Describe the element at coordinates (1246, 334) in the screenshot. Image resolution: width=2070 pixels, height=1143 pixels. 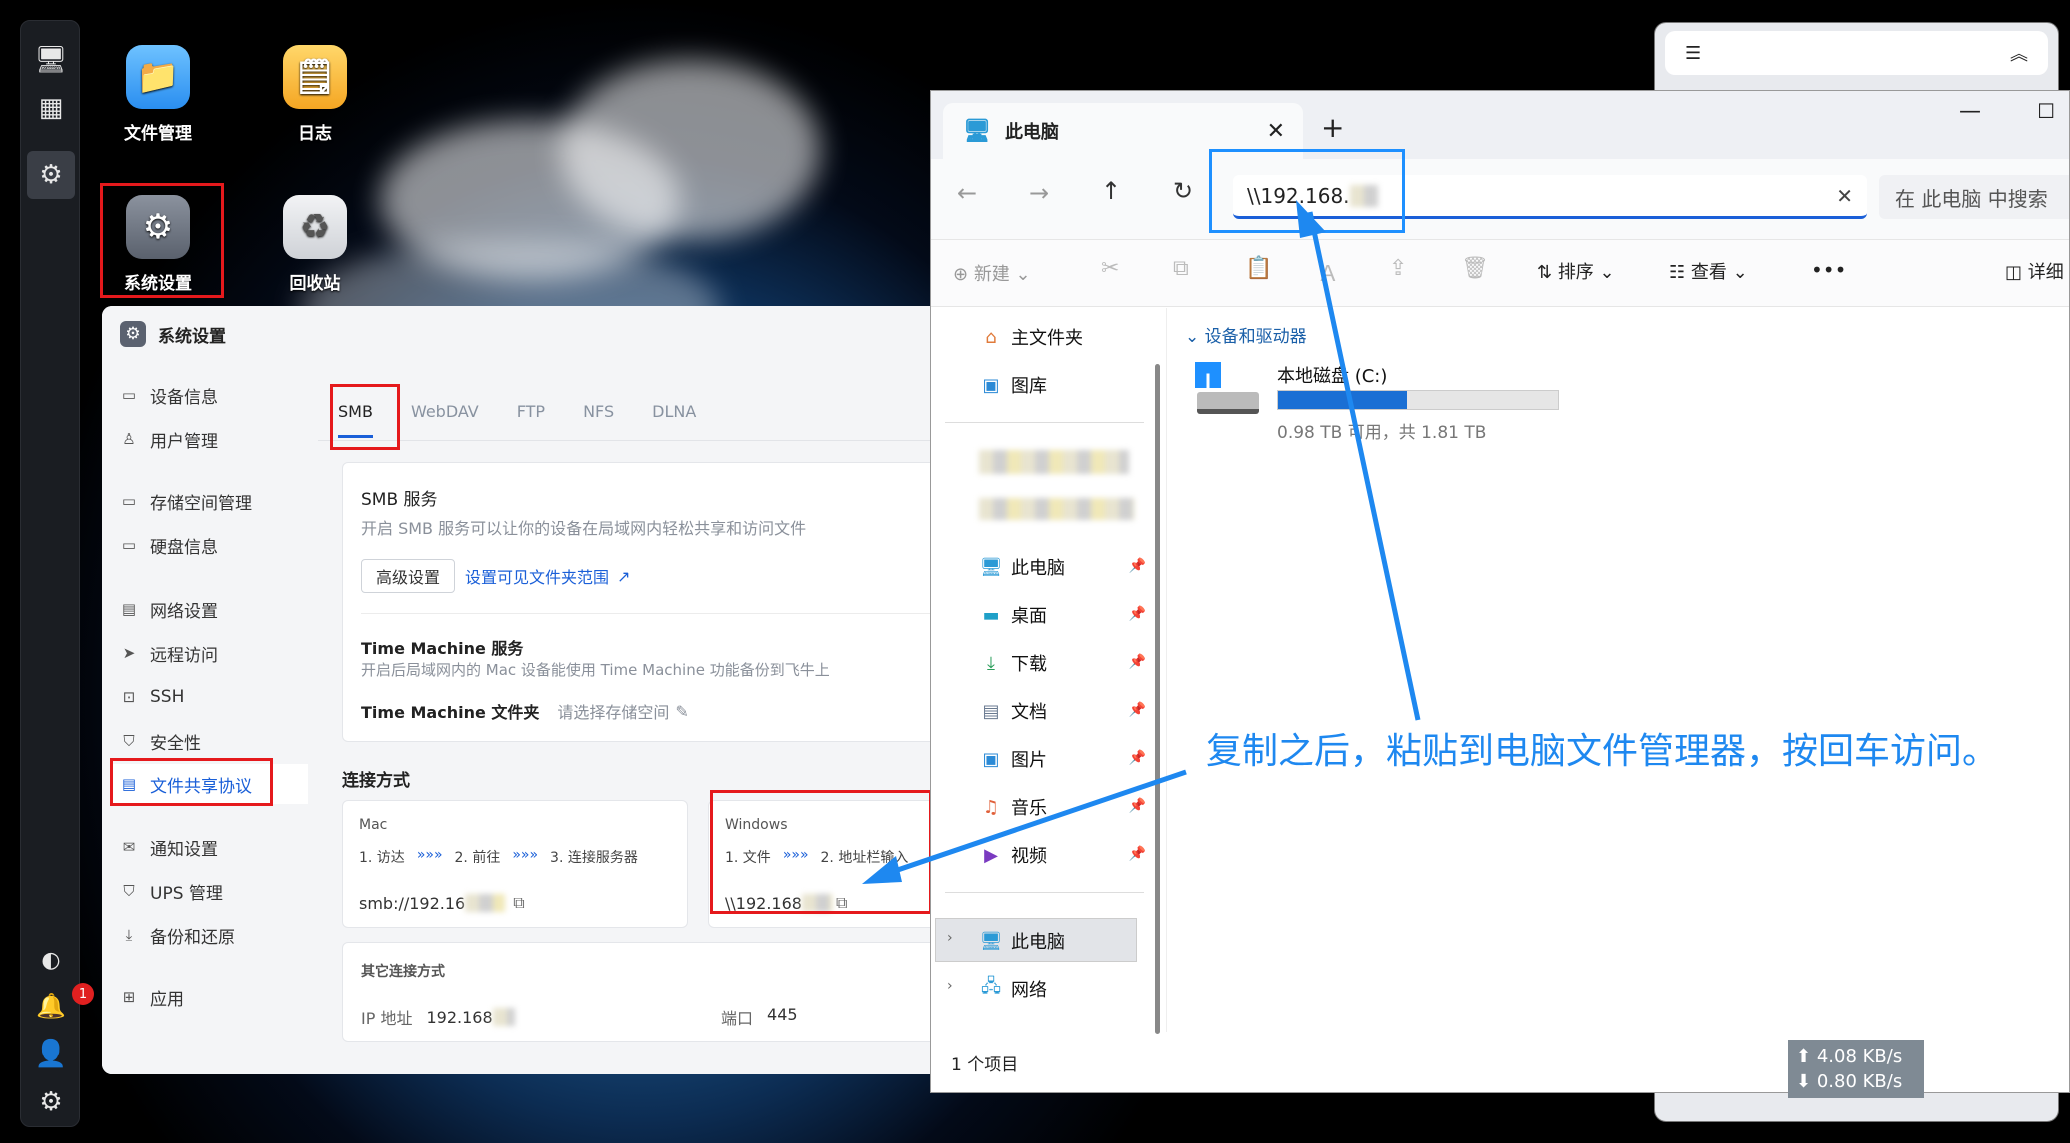
I see `section-header: ⌄ 设备和驱动器` at that location.